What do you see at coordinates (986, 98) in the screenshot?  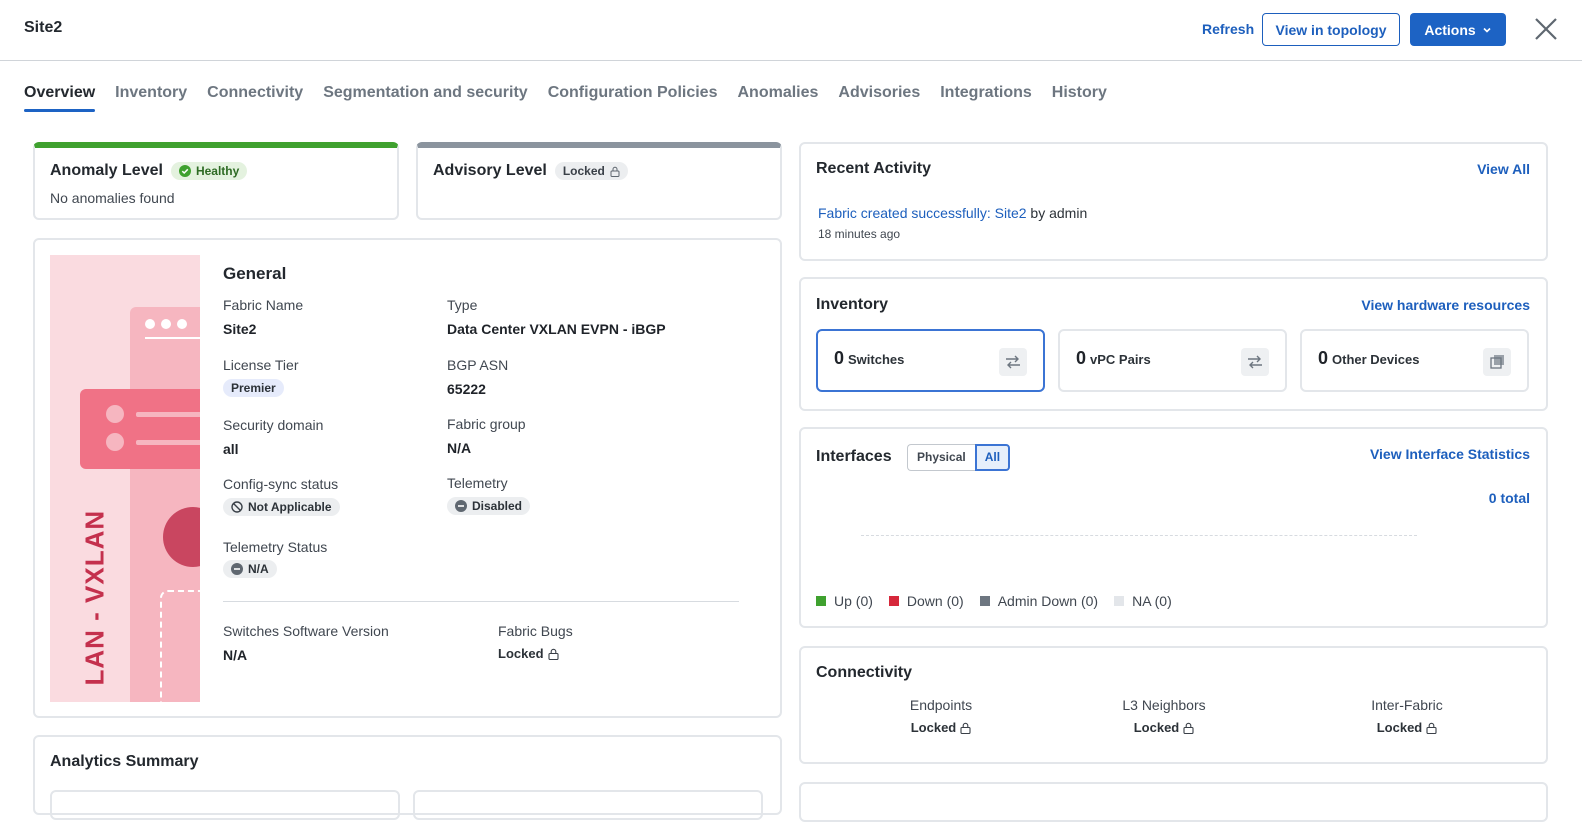 I see `tab-integrations: Integrations` at bounding box center [986, 98].